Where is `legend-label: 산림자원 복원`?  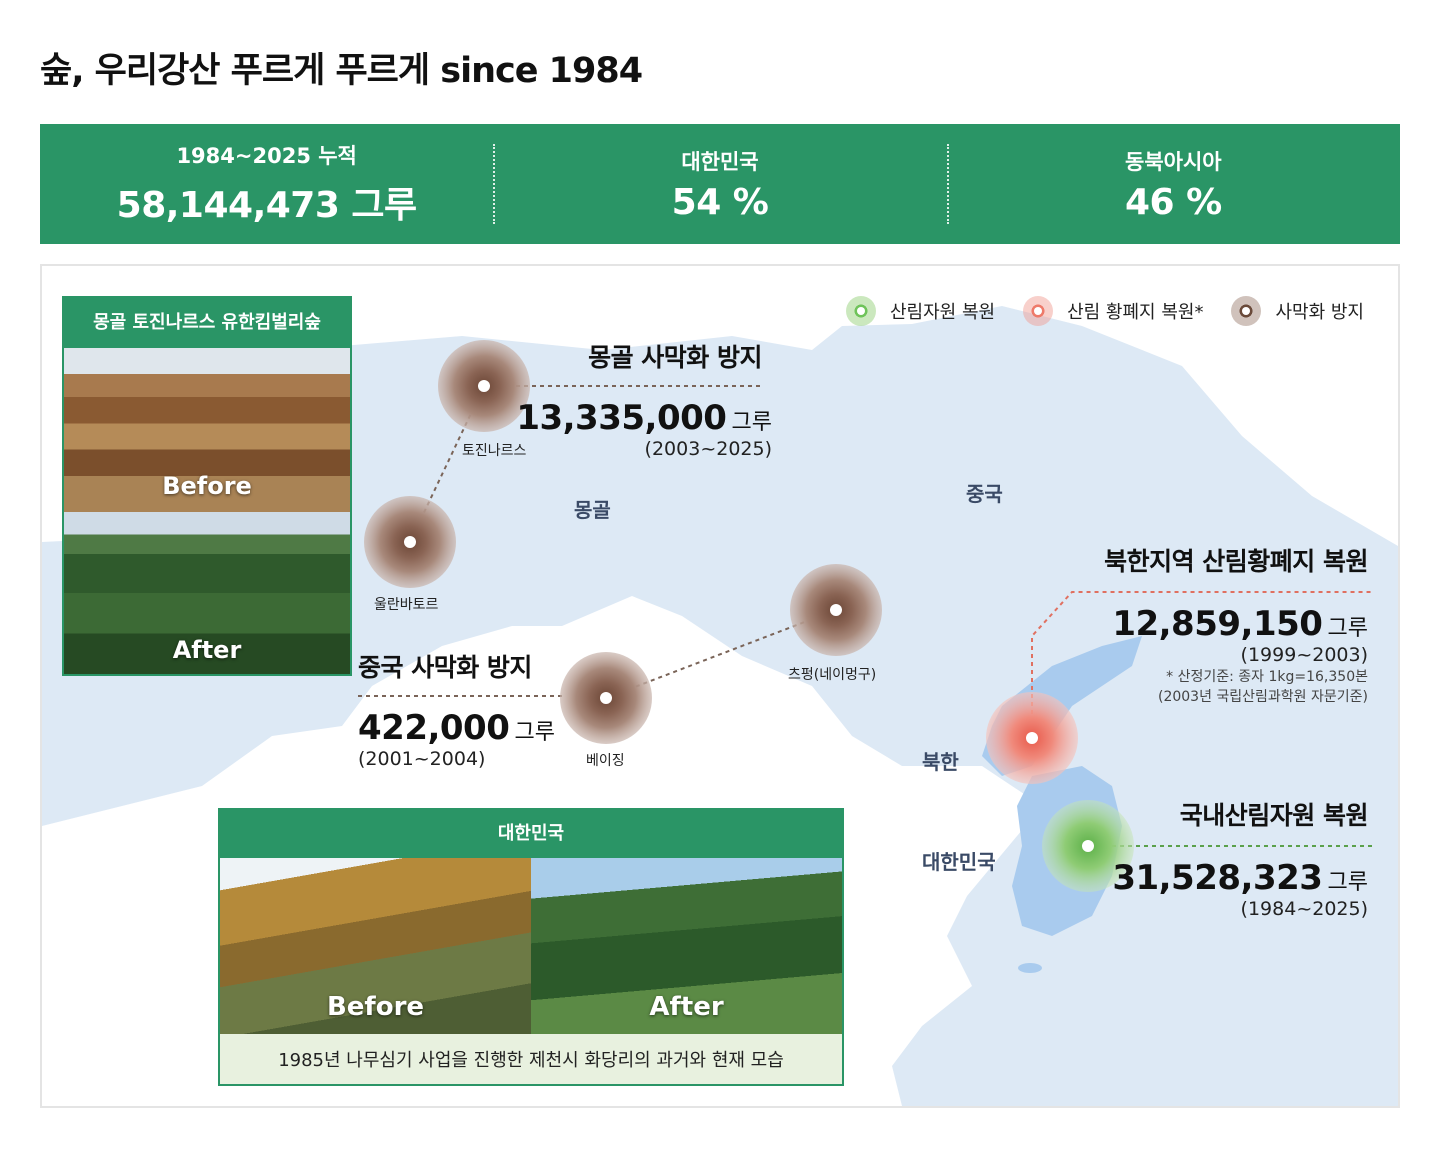 legend-label: 산림자원 복원 is located at coordinates (943, 312).